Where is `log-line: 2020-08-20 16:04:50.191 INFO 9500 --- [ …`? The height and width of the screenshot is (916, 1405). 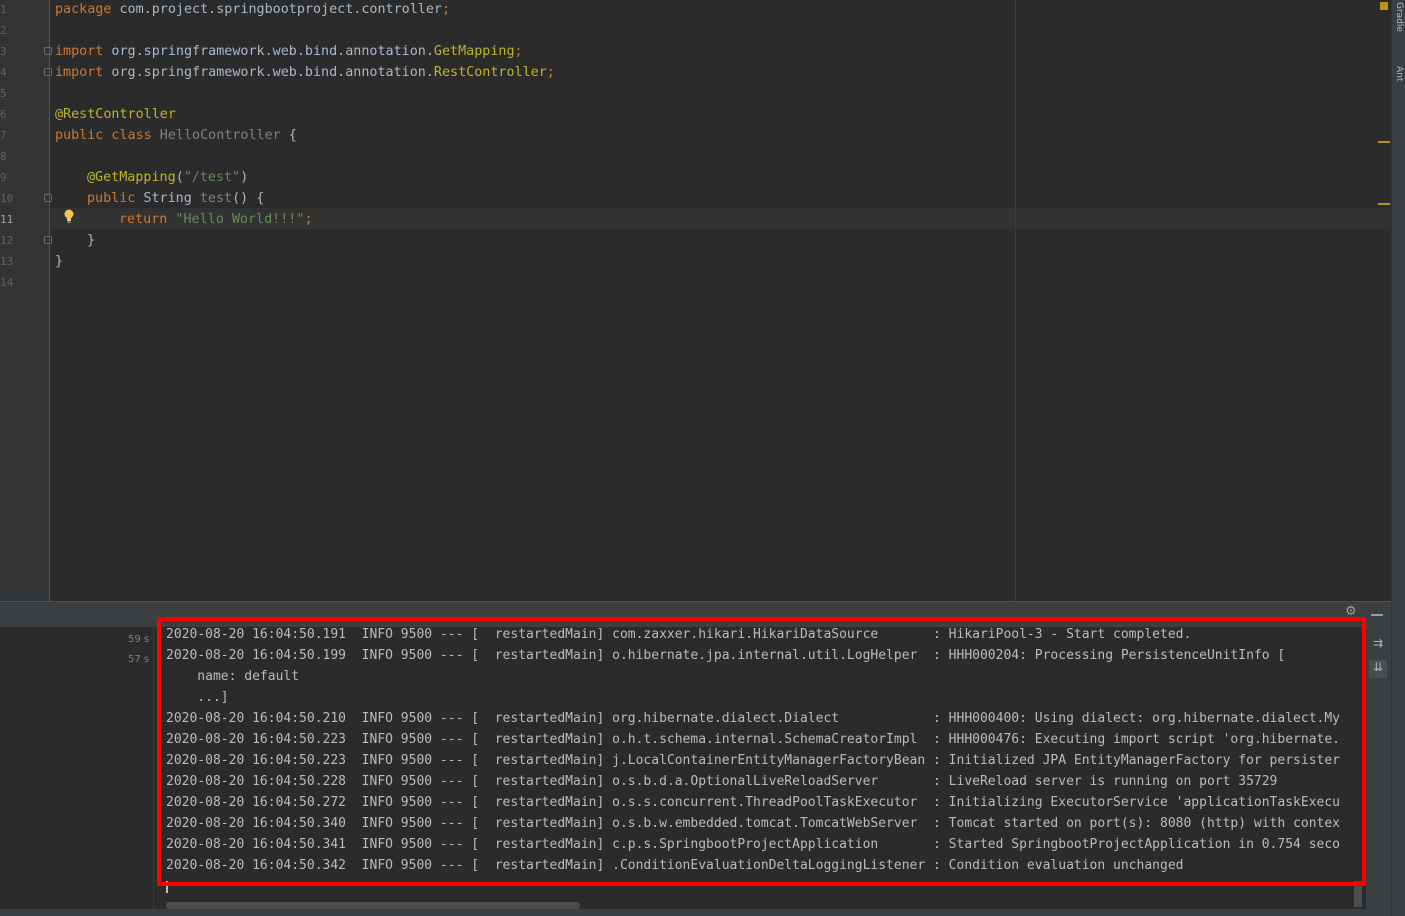 log-line: 2020-08-20 16:04:50.191 INFO 9500 --- [ … is located at coordinates (679, 634).